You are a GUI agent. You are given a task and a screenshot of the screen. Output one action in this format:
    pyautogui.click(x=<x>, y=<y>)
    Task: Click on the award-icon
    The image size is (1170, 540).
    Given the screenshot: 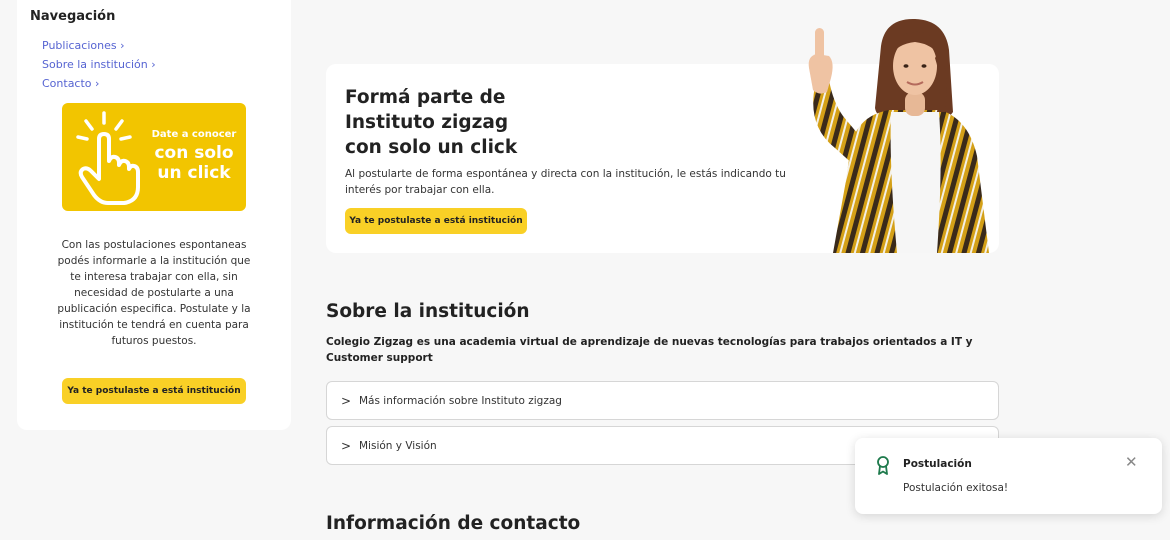 What is the action you would take?
    pyautogui.click(x=883, y=465)
    